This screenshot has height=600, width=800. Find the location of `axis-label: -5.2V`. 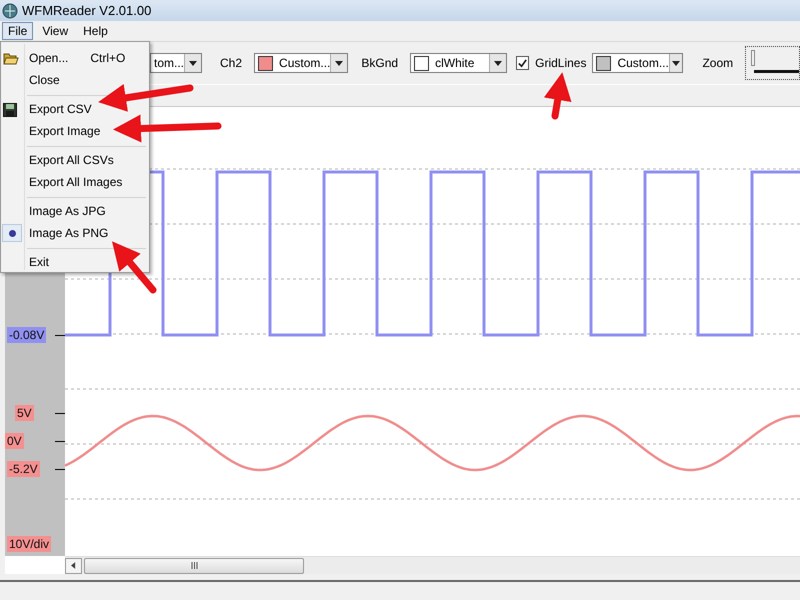

axis-label: -5.2V is located at coordinates (23, 469).